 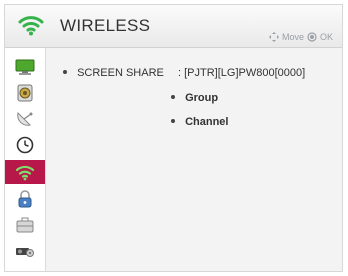 I want to click on clock-icon, so click(x=25, y=145).